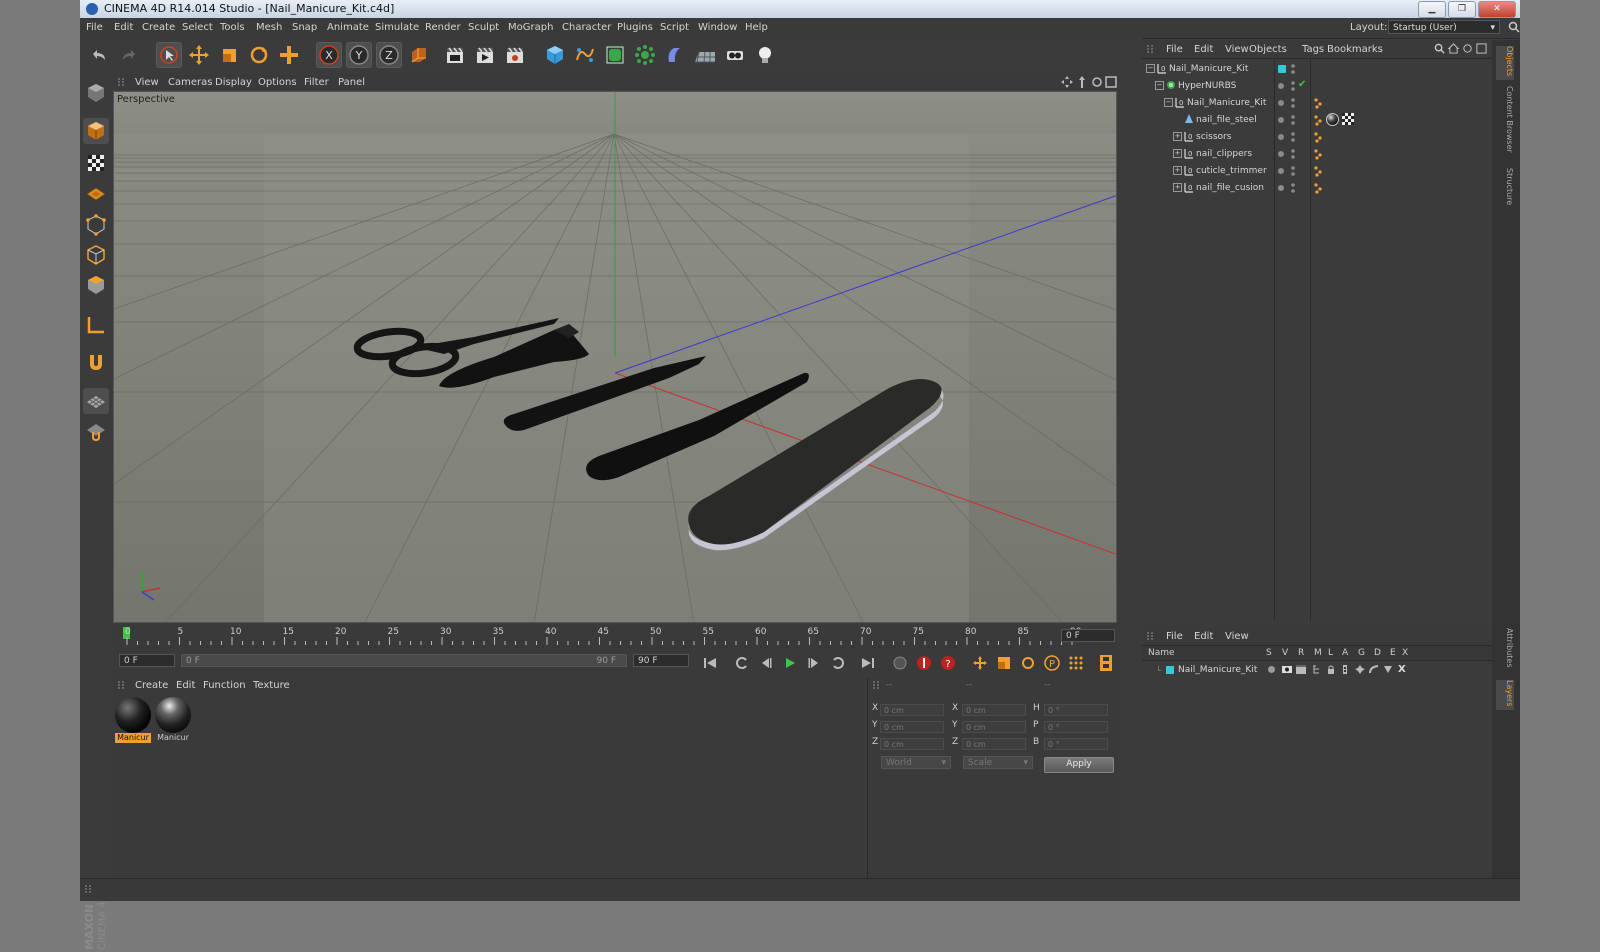  I want to click on menu-tools: Tools, so click(232, 27).